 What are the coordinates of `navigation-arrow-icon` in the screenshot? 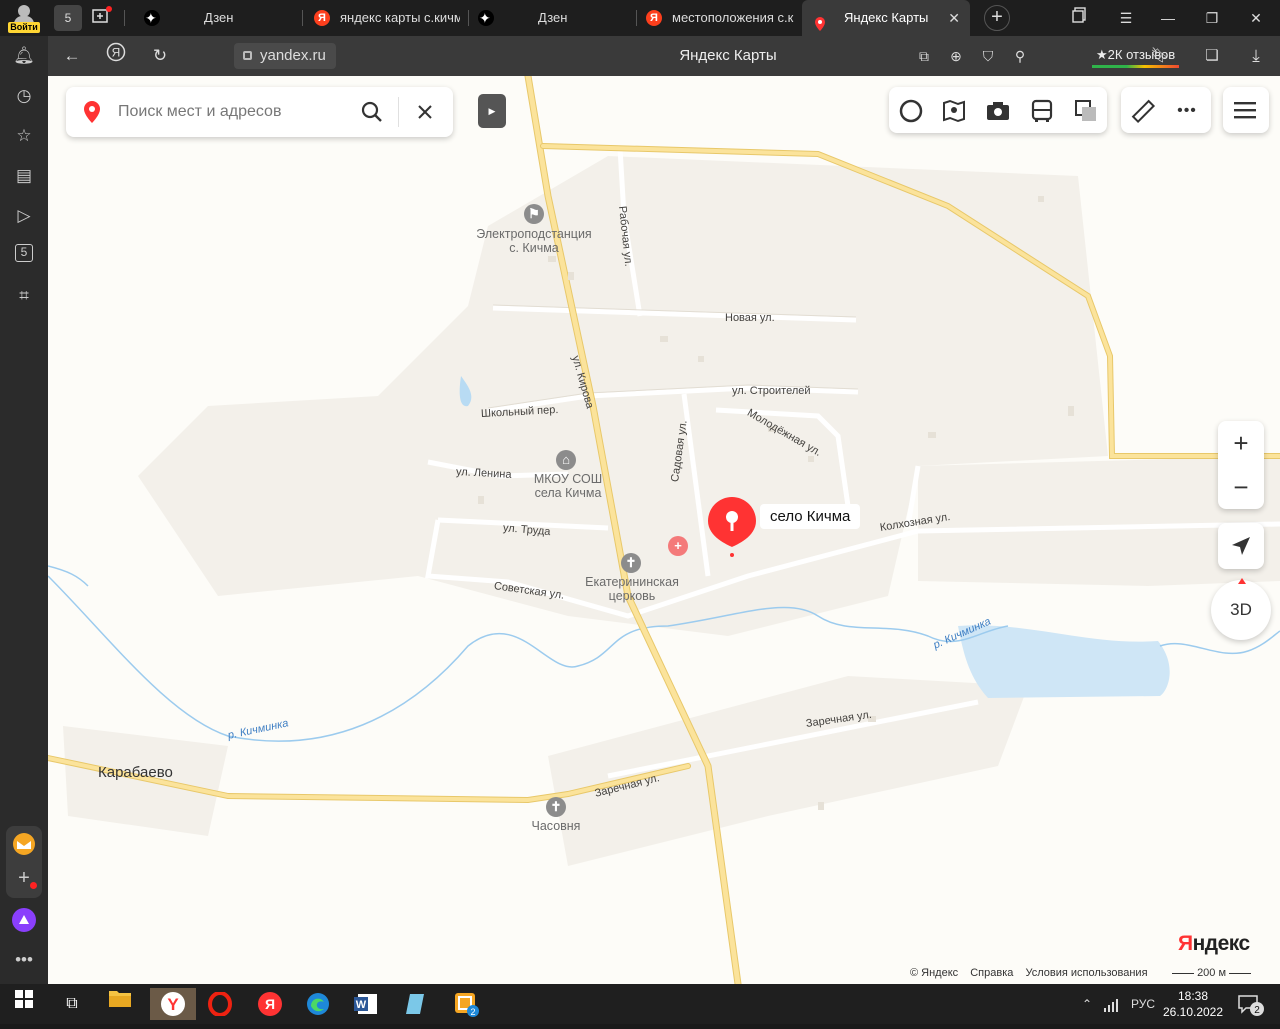 It's located at (1241, 546).